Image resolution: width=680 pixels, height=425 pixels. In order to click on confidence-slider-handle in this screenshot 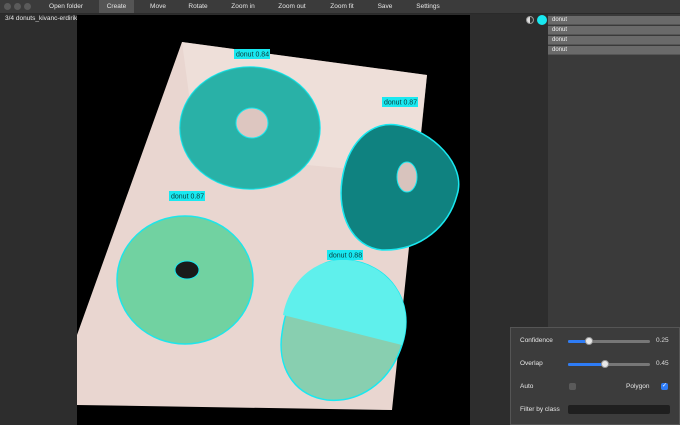, I will do `click(589, 341)`.